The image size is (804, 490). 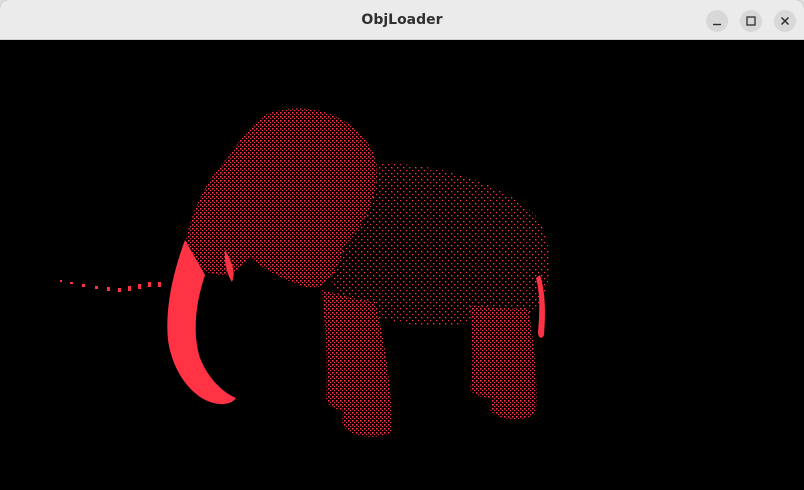 I want to click on window-title: ObjLoader, so click(x=402, y=20).